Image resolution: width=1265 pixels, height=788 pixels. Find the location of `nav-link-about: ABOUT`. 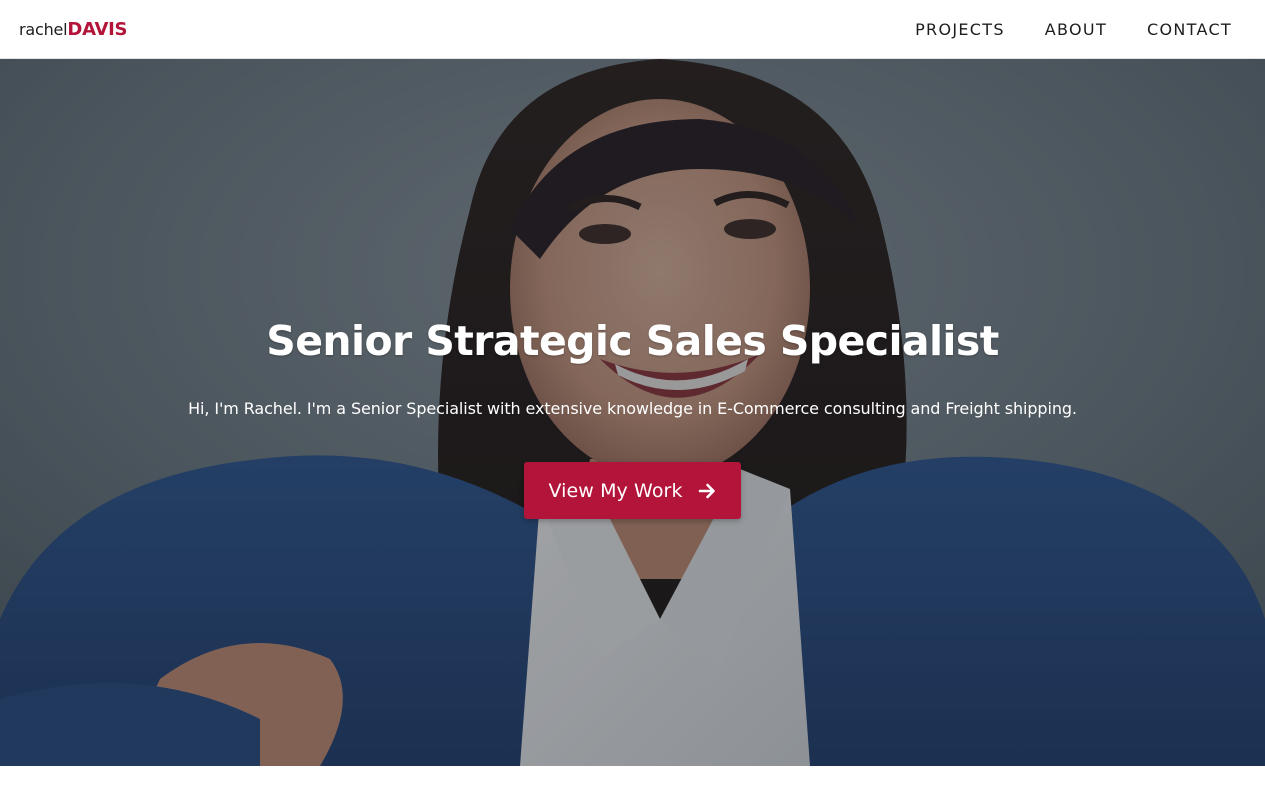

nav-link-about: ABOUT is located at coordinates (1076, 29).